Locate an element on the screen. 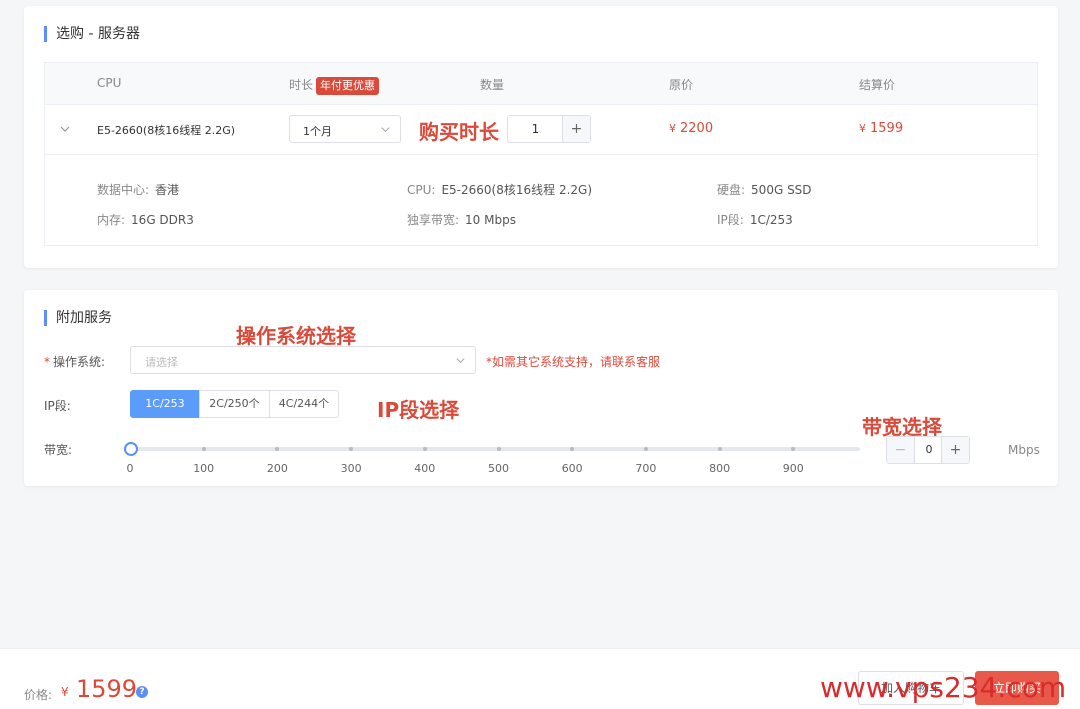  slider-tick-label: 200 is located at coordinates (277, 468).